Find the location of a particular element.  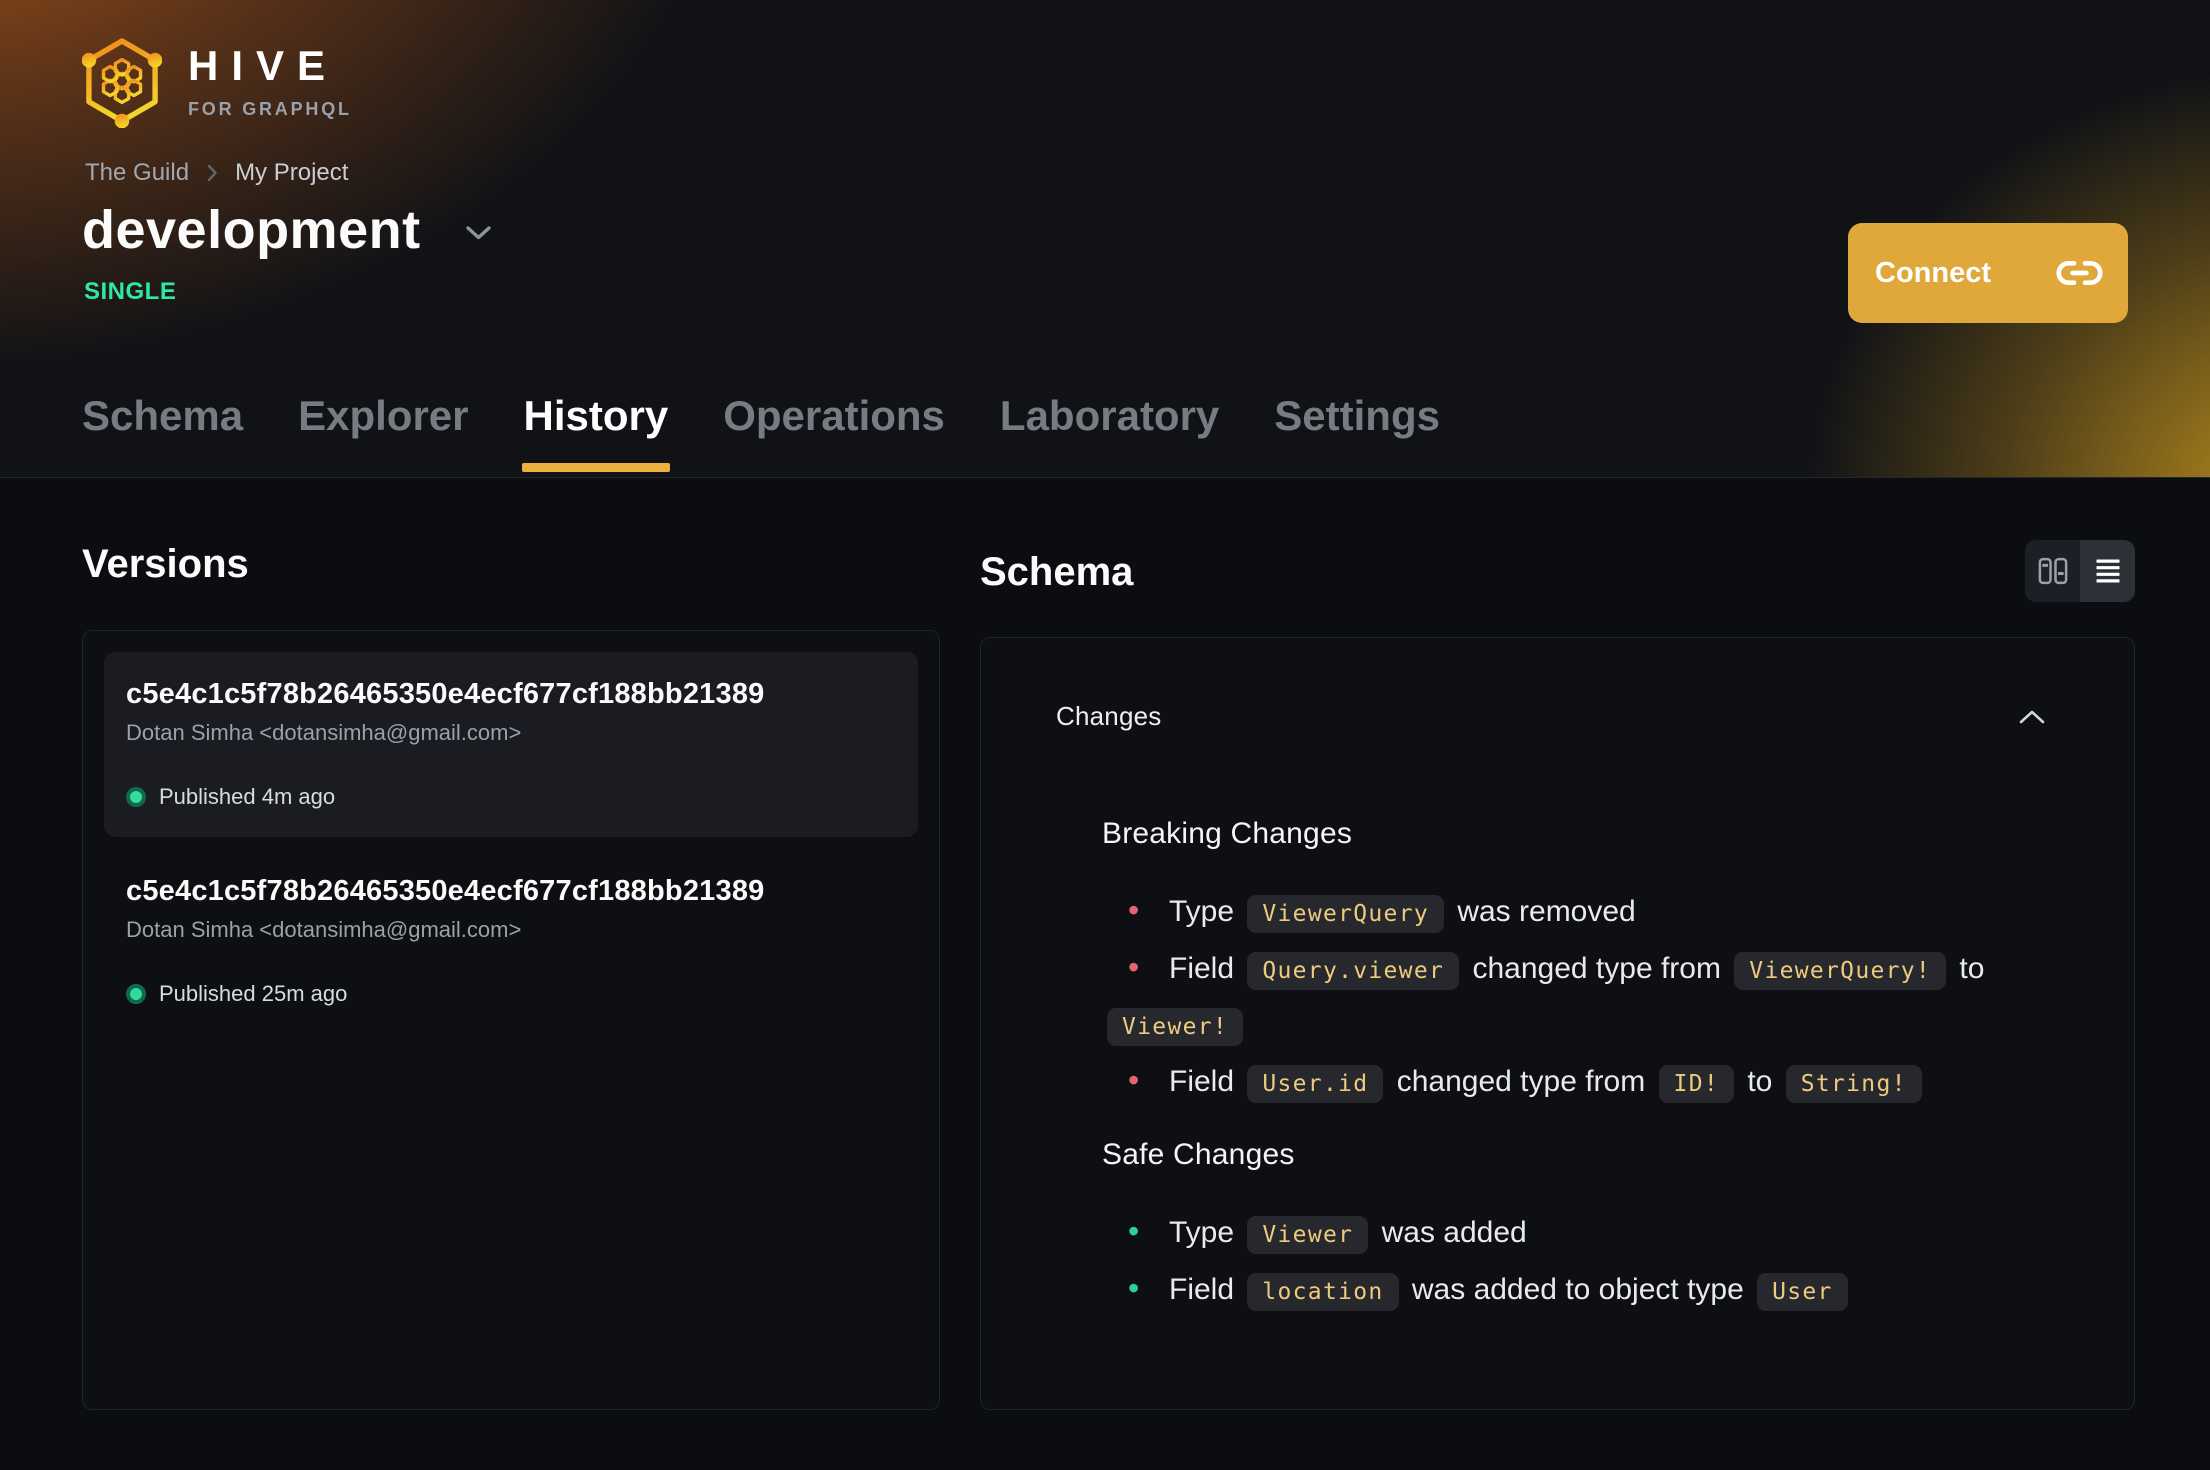

connect-button-label: Connect is located at coordinates (1933, 272).